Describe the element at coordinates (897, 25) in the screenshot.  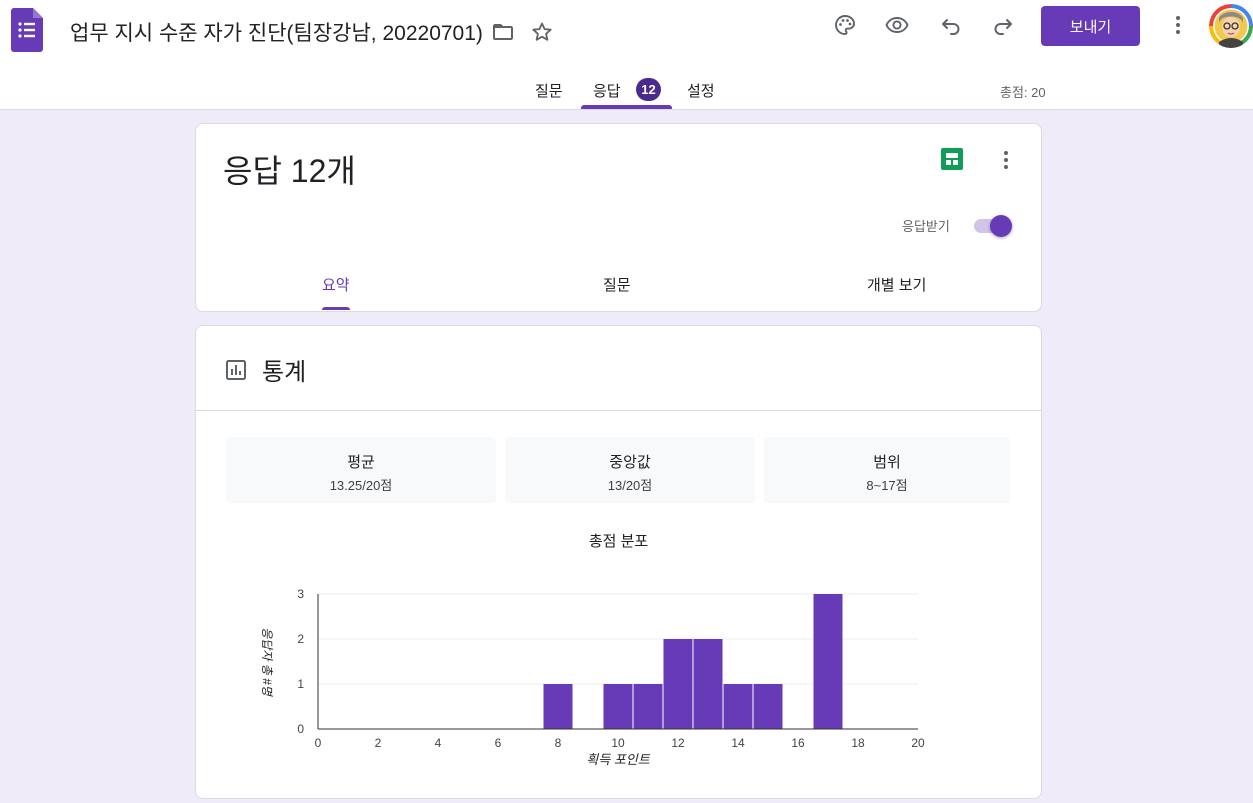
I see `eye-icon` at that location.